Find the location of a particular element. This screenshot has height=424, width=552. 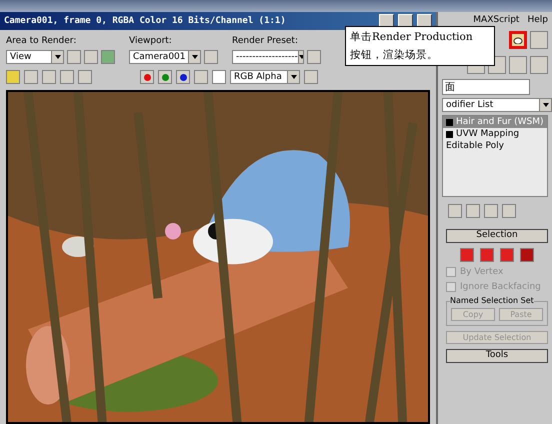

stack-item: UVW Mapping is located at coordinates (495, 134).